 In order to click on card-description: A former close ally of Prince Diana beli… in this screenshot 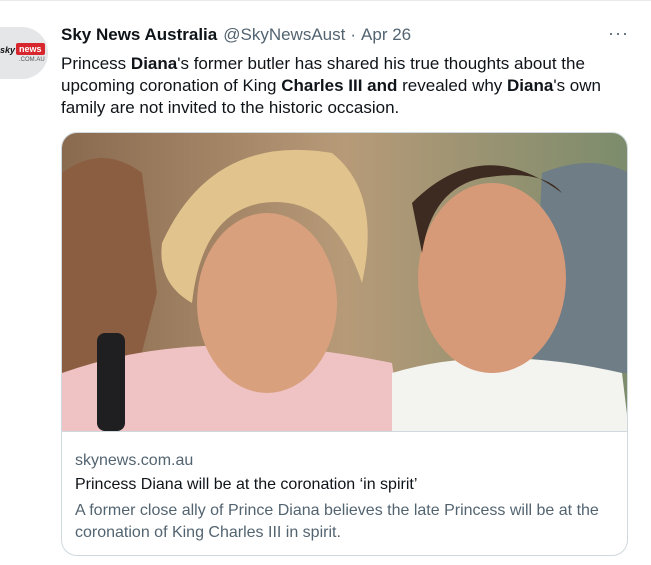, I will do `click(337, 521)`.